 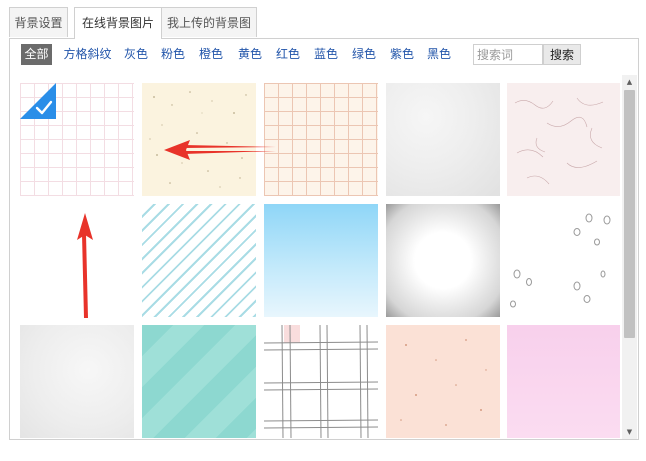 I want to click on background-tile-water-drops, so click(x=563, y=260).